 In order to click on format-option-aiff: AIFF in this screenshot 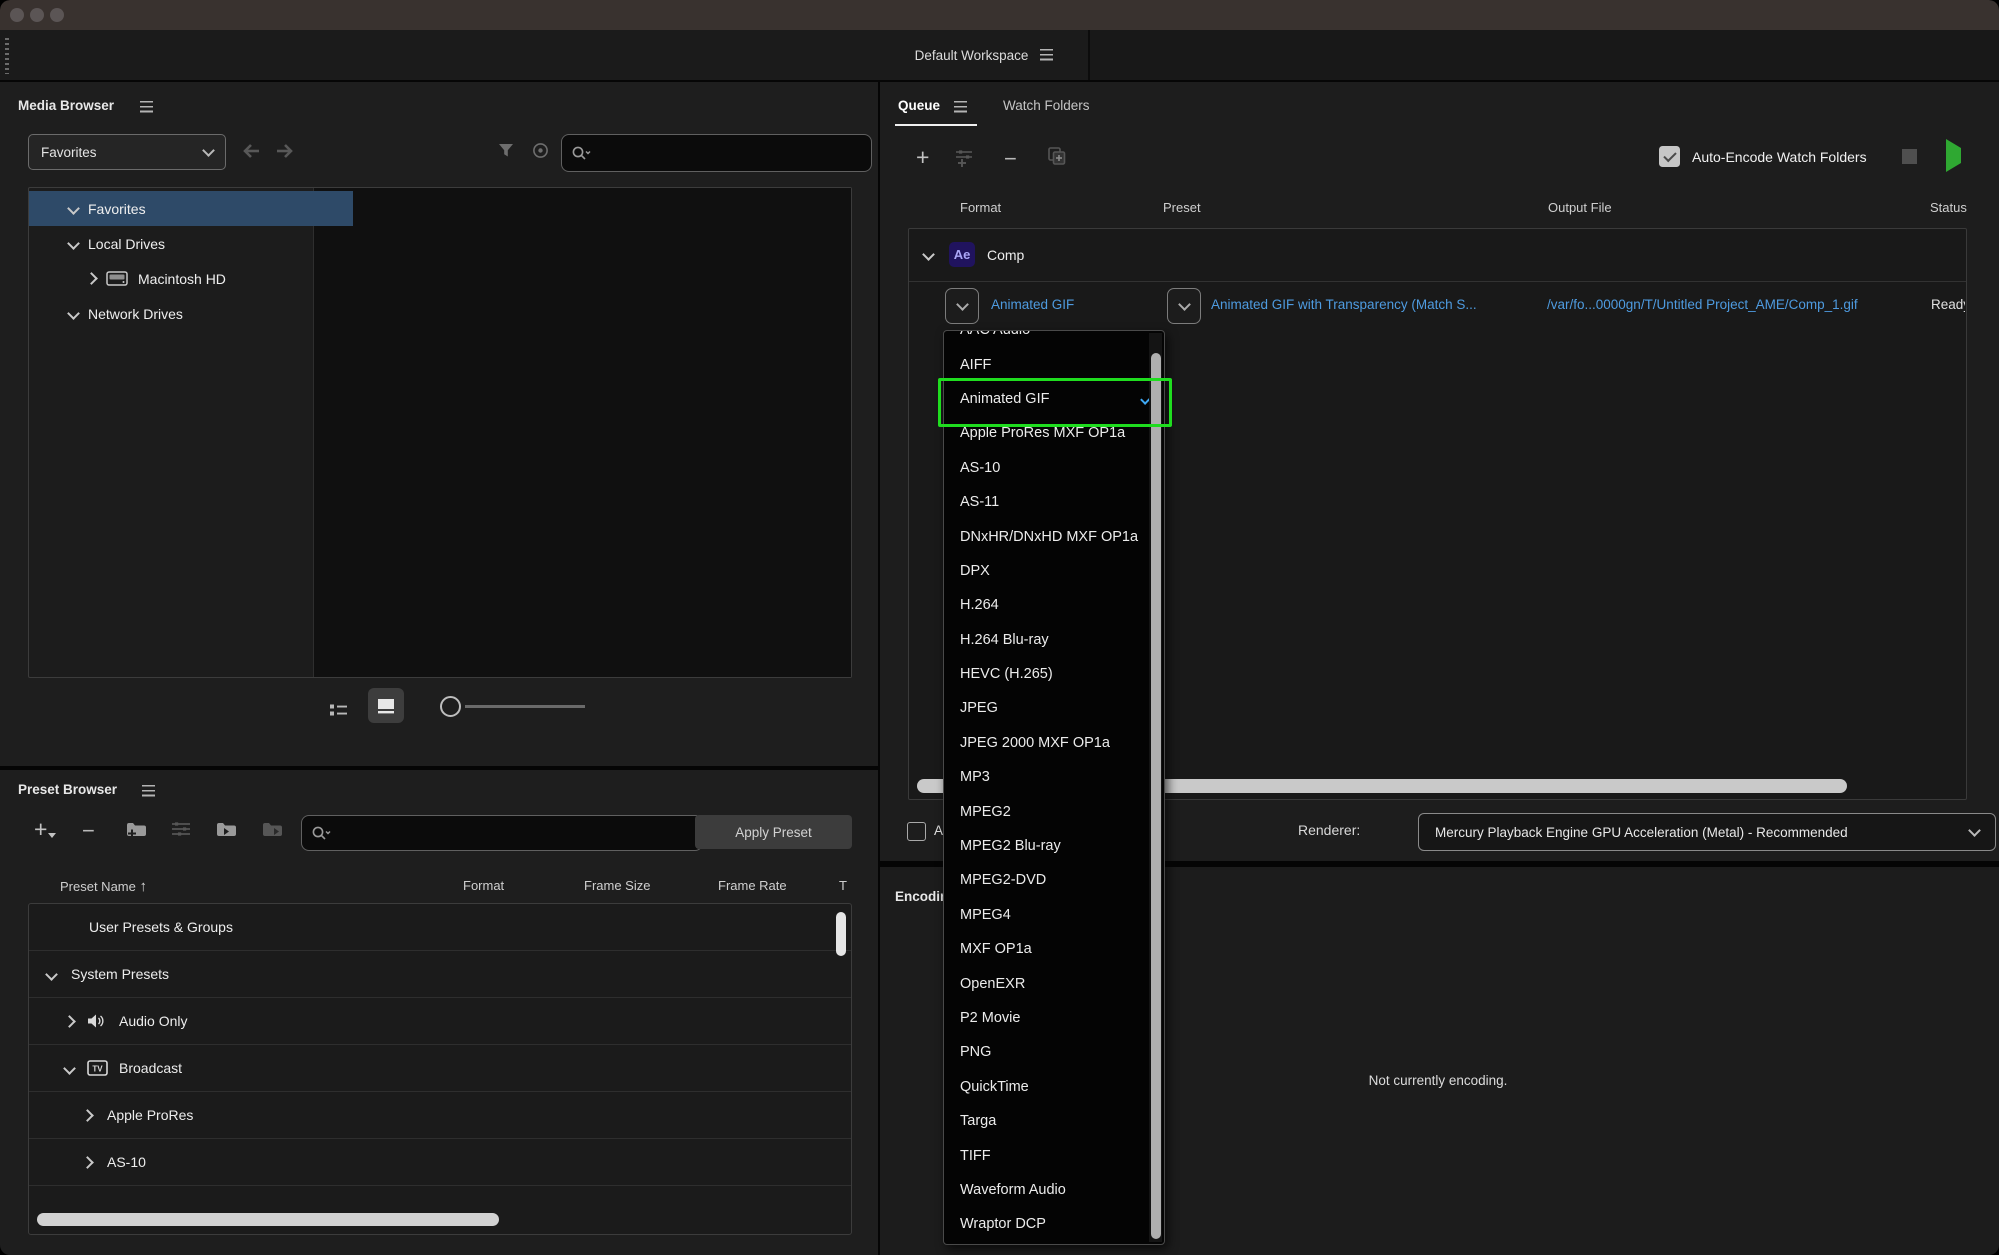, I will do `click(1054, 364)`.